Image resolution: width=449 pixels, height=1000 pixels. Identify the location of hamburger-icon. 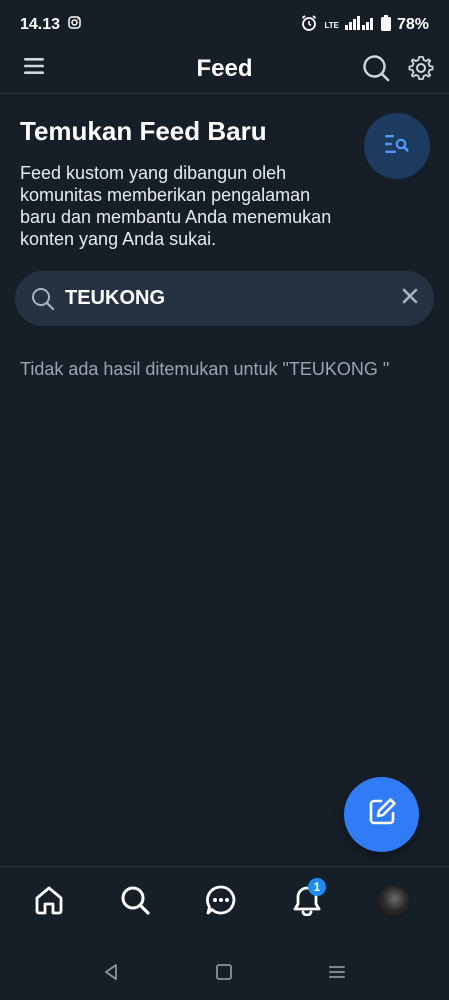
(34, 69).